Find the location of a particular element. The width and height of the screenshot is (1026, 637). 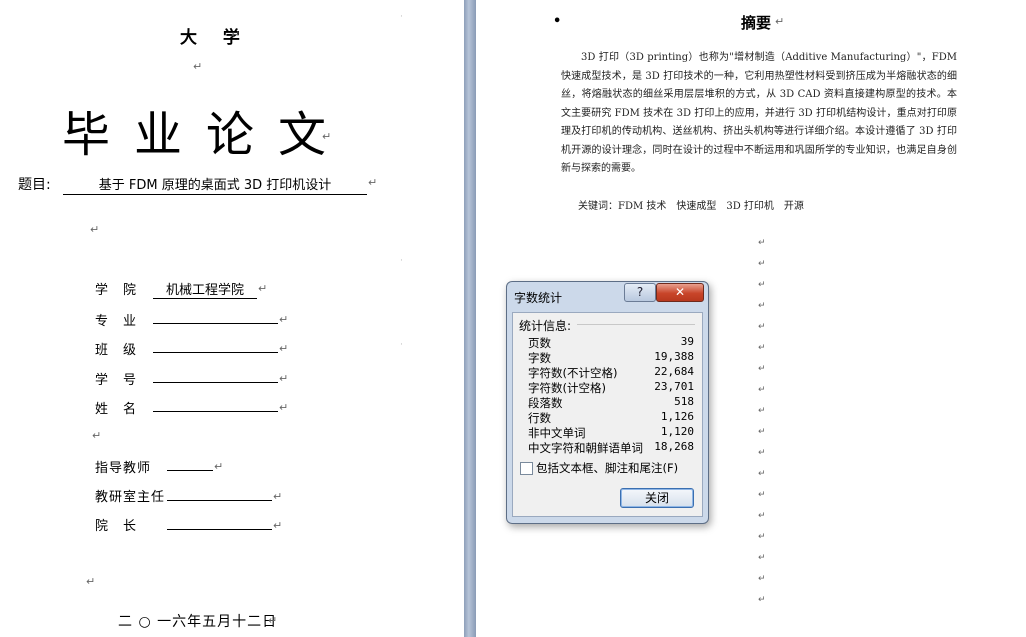

stat-row: 字符数(计空格) 23,701 is located at coordinates (611, 387).